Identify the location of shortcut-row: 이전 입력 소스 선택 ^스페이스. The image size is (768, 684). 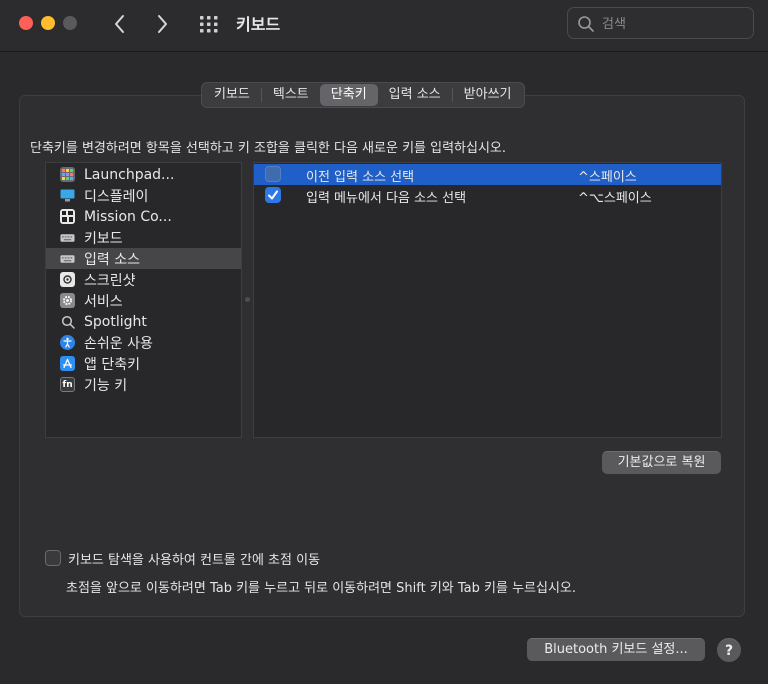
(487, 174).